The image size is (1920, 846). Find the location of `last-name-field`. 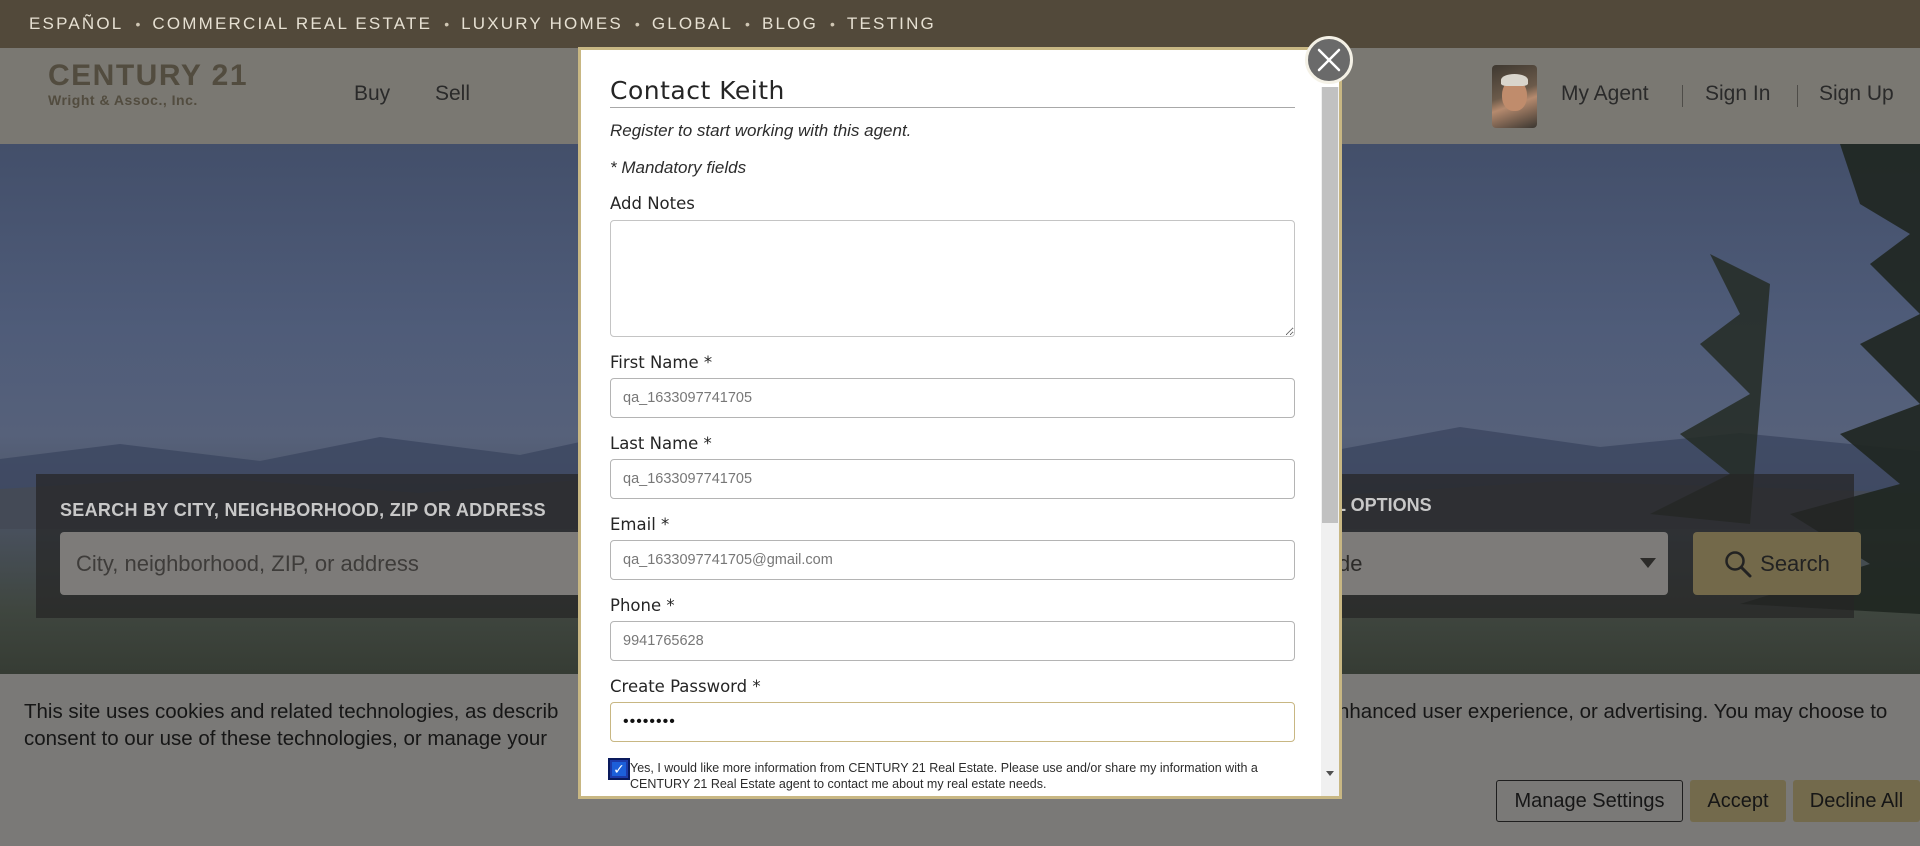

last-name-field is located at coordinates (952, 479).